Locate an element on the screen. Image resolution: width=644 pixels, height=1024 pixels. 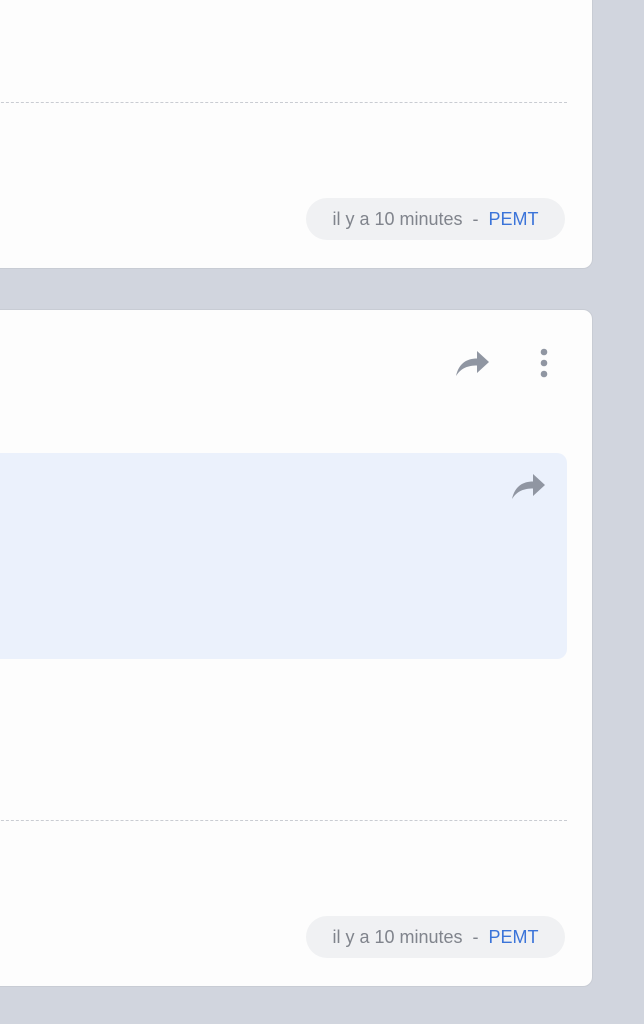
more-options-button is located at coordinates (544, 363).